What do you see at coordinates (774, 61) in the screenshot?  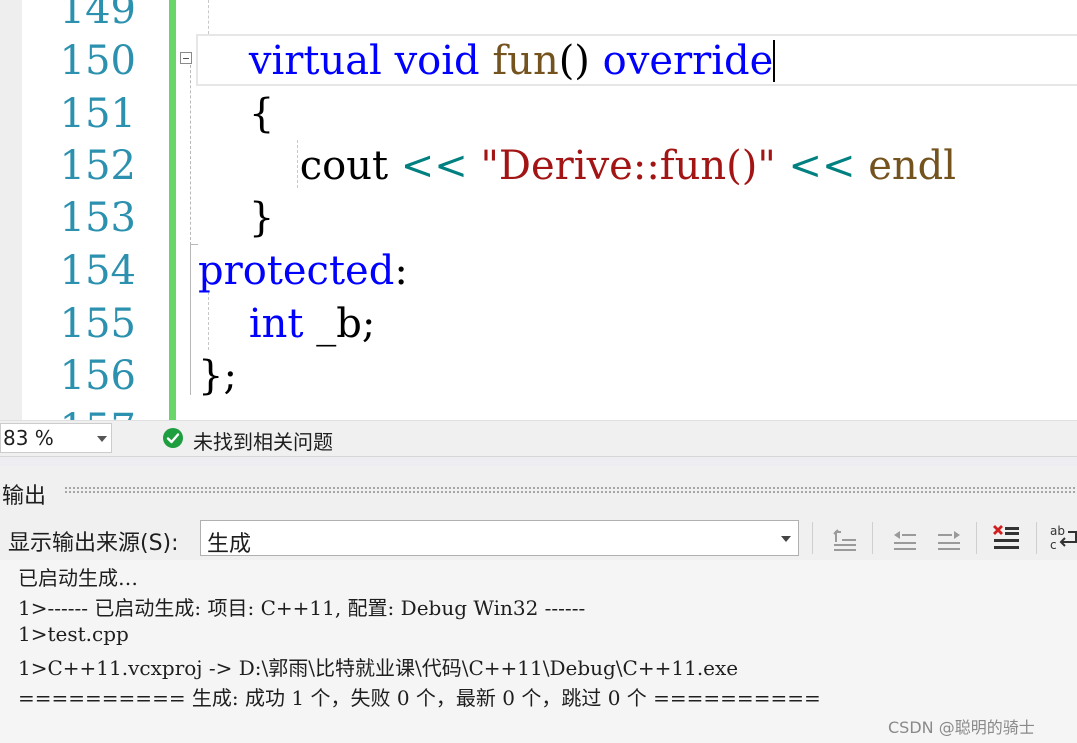 I see `text-caret` at bounding box center [774, 61].